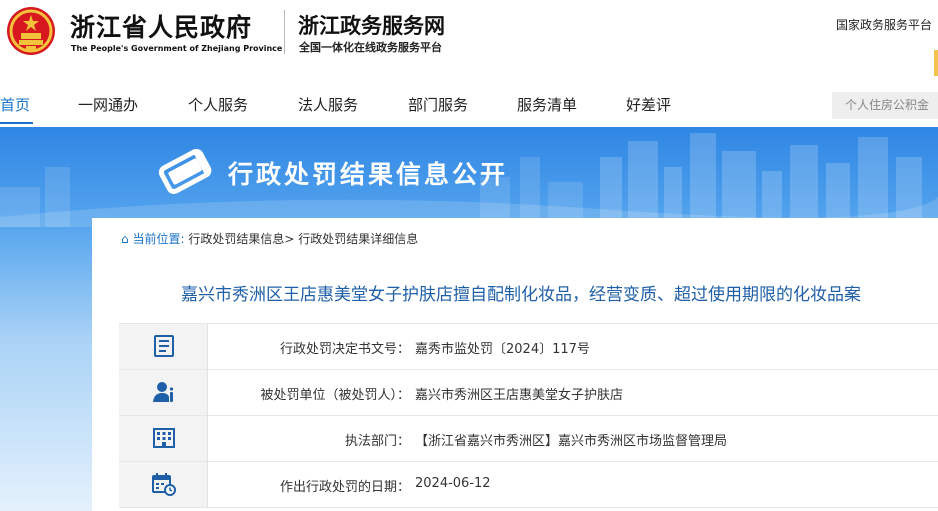 The height and width of the screenshot is (511, 938). I want to click on info-row-decision-number: 行政处罚决定书文号： 嘉秀市监处罚〔2024〕117号, so click(528, 346).